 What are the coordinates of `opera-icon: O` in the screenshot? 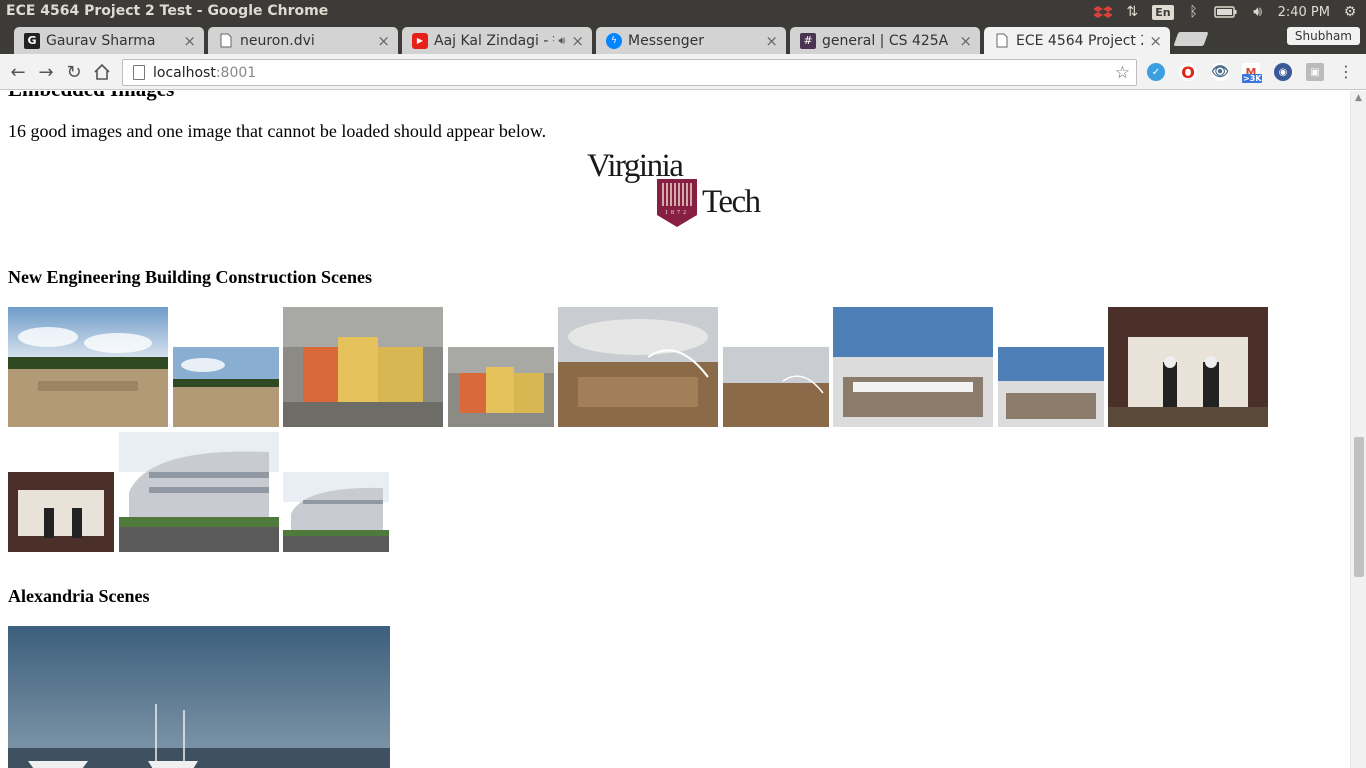 It's located at (1188, 72).